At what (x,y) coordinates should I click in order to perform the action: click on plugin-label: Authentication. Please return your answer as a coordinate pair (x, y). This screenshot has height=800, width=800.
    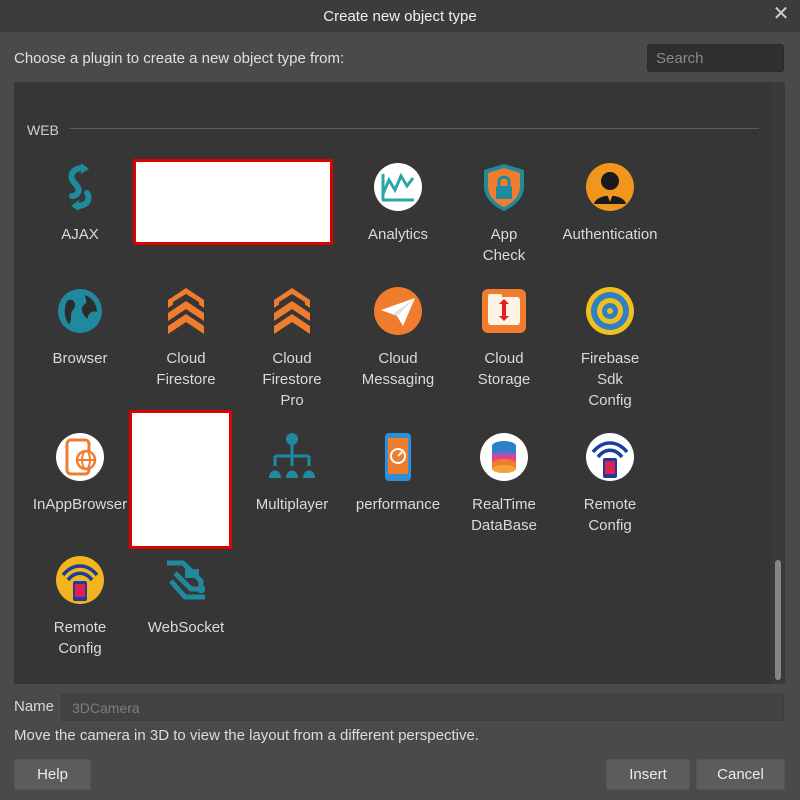
    Looking at the image, I should click on (610, 234).